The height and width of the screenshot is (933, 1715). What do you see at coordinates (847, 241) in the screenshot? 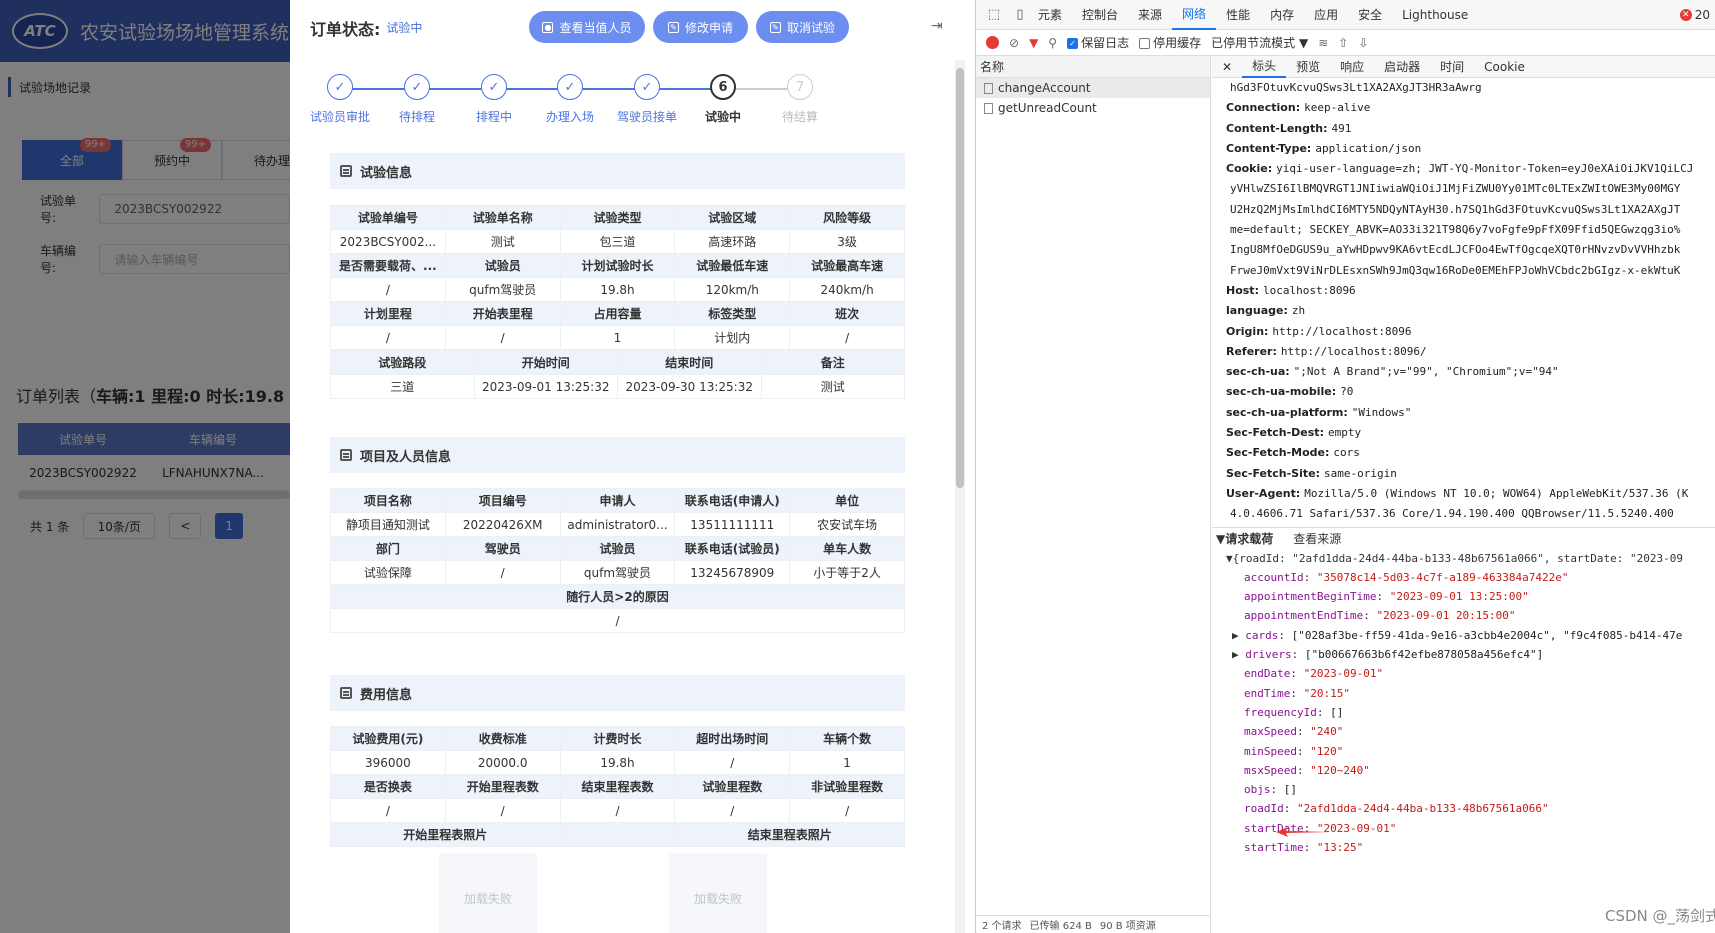
I see `td: 3级` at bounding box center [847, 241].